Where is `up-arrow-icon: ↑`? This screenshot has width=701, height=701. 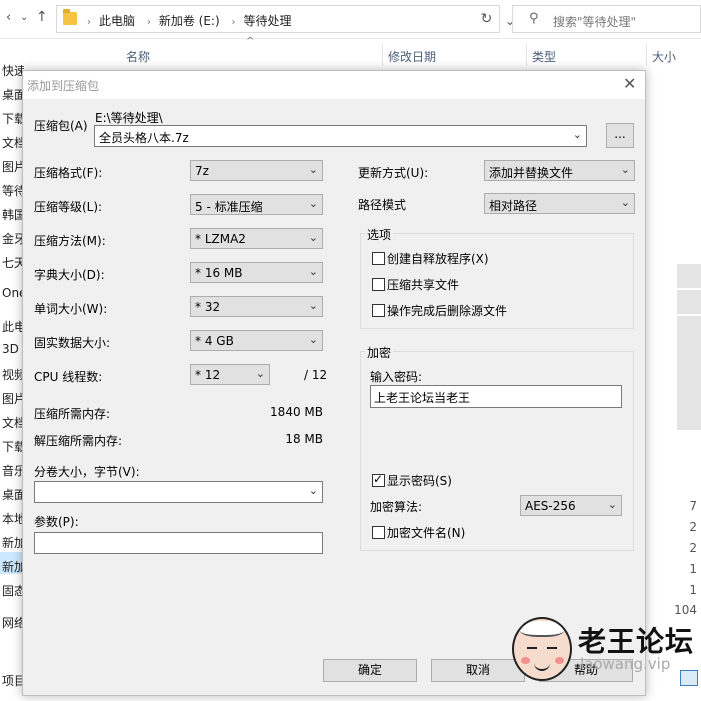 up-arrow-icon: ↑ is located at coordinates (42, 17).